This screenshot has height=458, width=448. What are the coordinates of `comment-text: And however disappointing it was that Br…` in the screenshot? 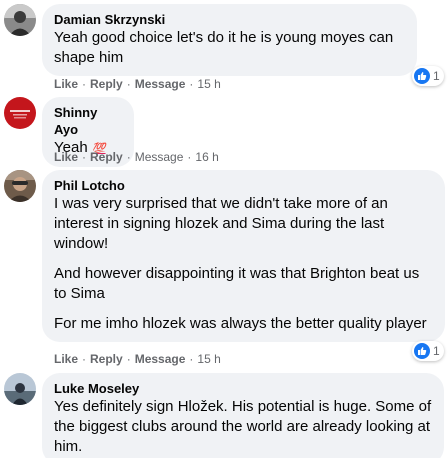 It's located at (237, 283).